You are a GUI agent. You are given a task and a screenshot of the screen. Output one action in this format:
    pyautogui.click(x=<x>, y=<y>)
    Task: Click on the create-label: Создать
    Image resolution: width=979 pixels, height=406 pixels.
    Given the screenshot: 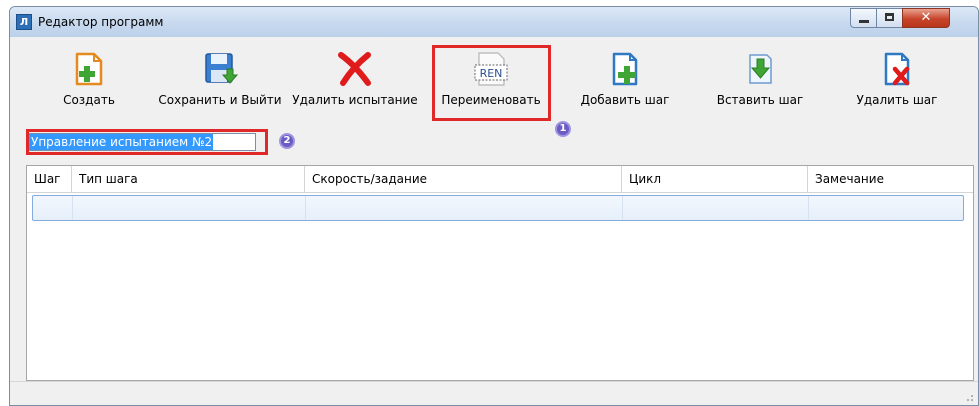 What is the action you would take?
    pyautogui.click(x=89, y=100)
    